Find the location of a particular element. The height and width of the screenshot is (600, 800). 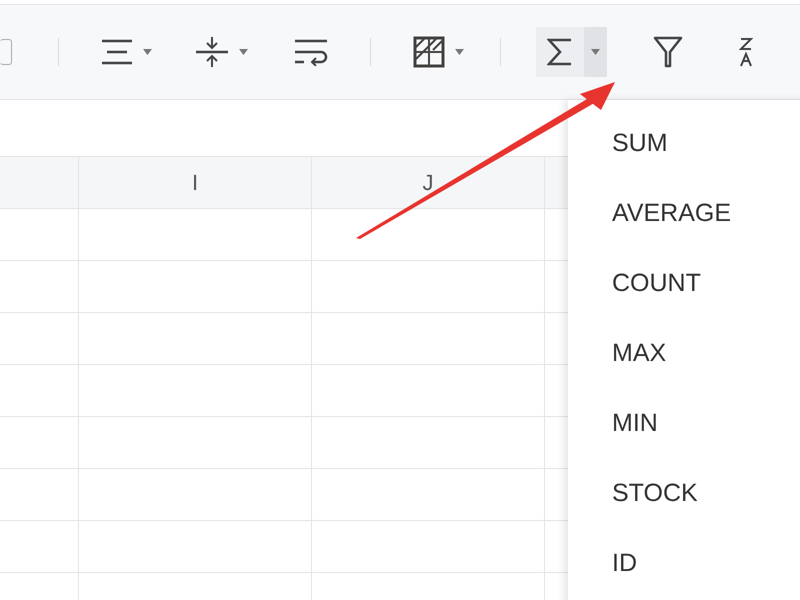

align-dropdown is located at coordinates (126, 52).